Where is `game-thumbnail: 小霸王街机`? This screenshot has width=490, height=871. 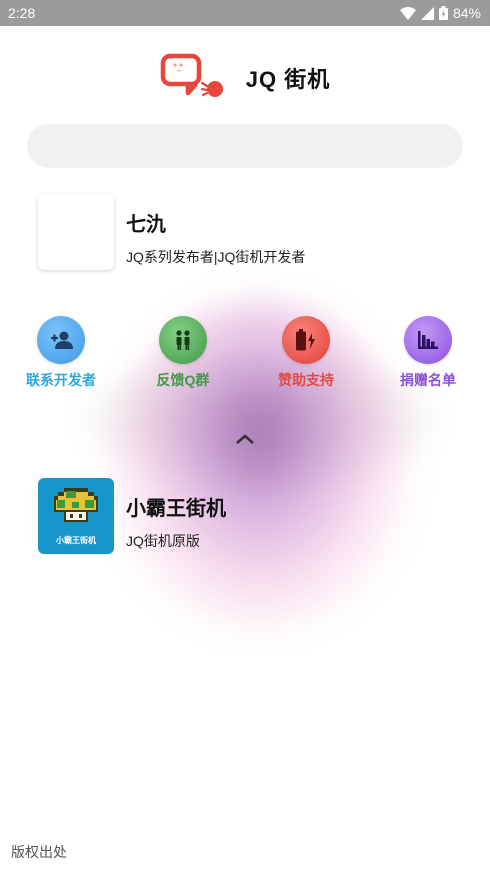
game-thumbnail: 小霸王街机 is located at coordinates (76, 516).